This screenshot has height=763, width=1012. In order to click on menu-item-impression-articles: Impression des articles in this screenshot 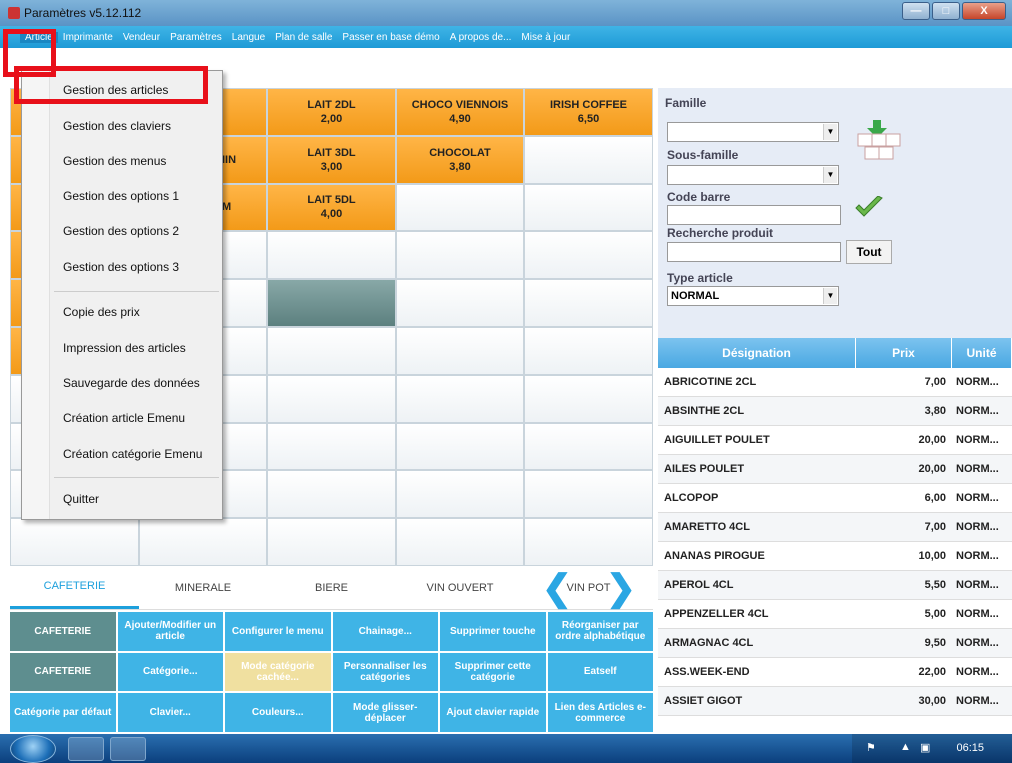, I will do `click(124, 348)`.